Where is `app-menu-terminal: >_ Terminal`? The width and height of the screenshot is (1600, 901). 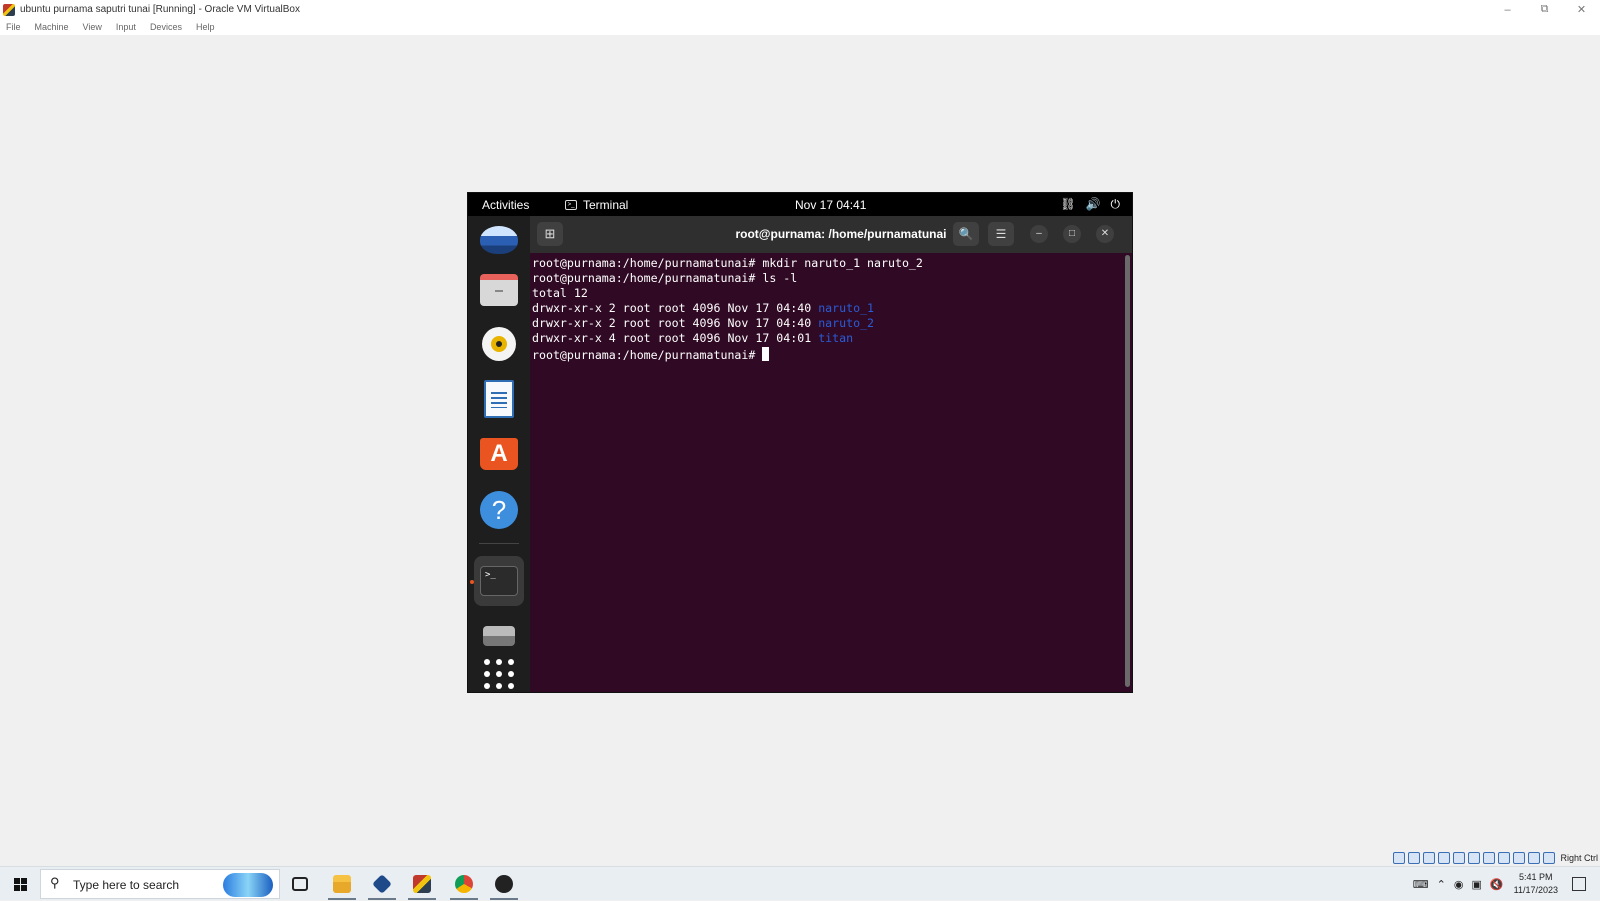
app-menu-terminal: >_ Terminal is located at coordinates (596, 205).